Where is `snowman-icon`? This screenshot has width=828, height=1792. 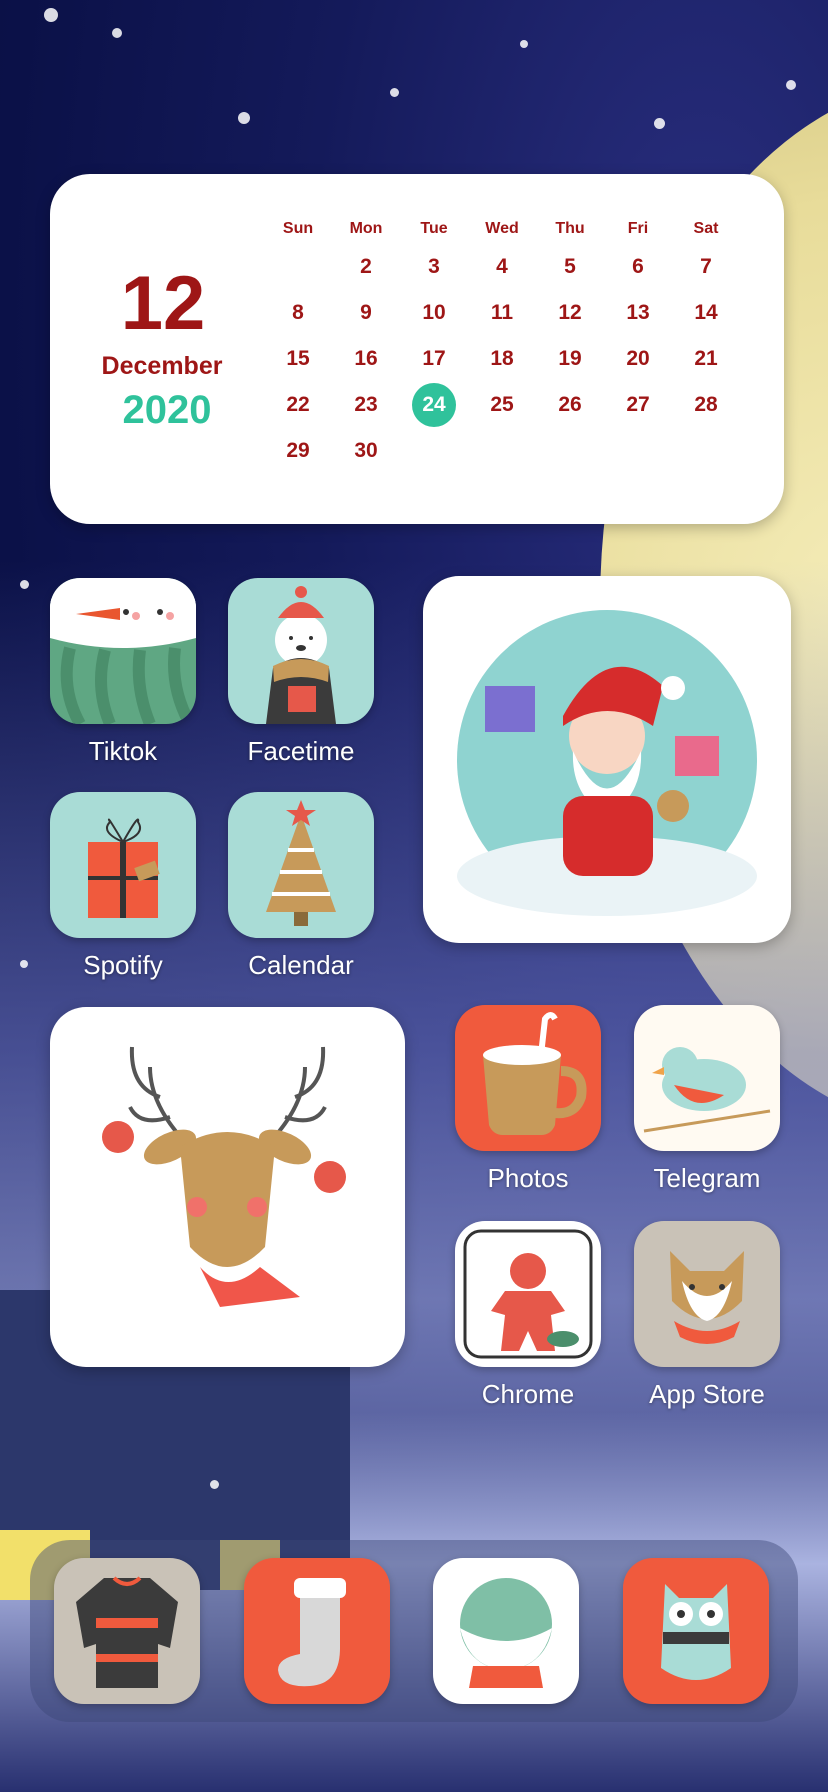
snowman-icon is located at coordinates (123, 651).